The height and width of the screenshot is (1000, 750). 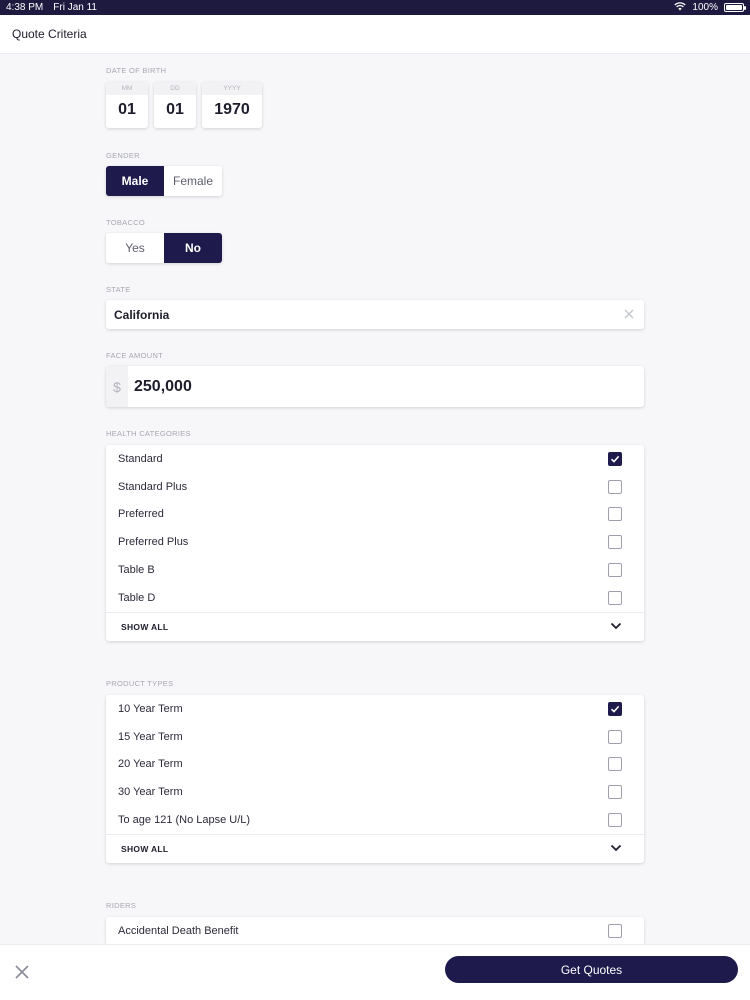 I want to click on list-item-label: 15 Year Term, so click(x=150, y=736).